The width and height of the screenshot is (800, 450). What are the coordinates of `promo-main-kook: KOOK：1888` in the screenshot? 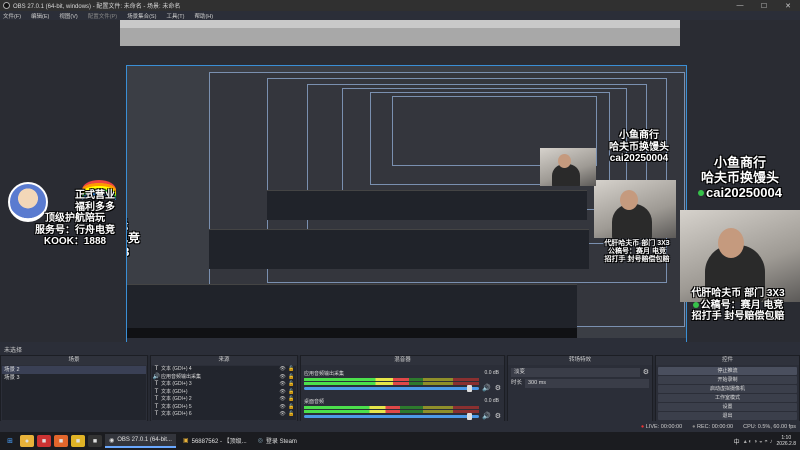 It's located at (75, 241).